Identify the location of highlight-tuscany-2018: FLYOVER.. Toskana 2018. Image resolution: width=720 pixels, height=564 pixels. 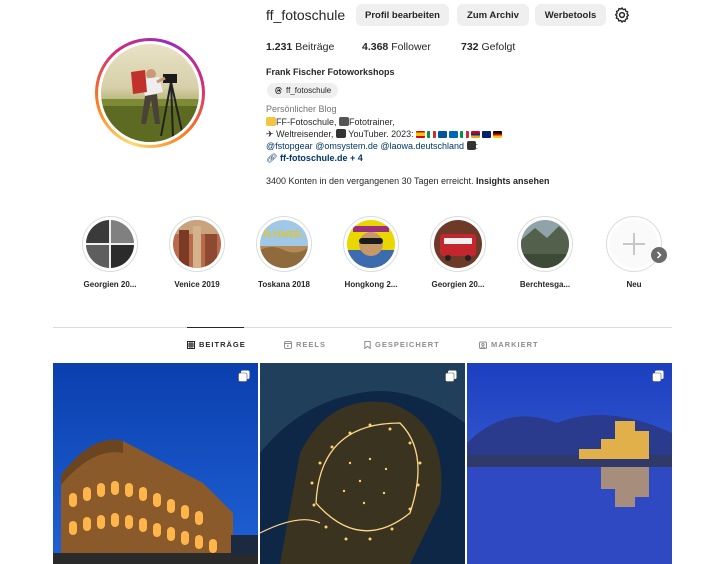
(284, 252).